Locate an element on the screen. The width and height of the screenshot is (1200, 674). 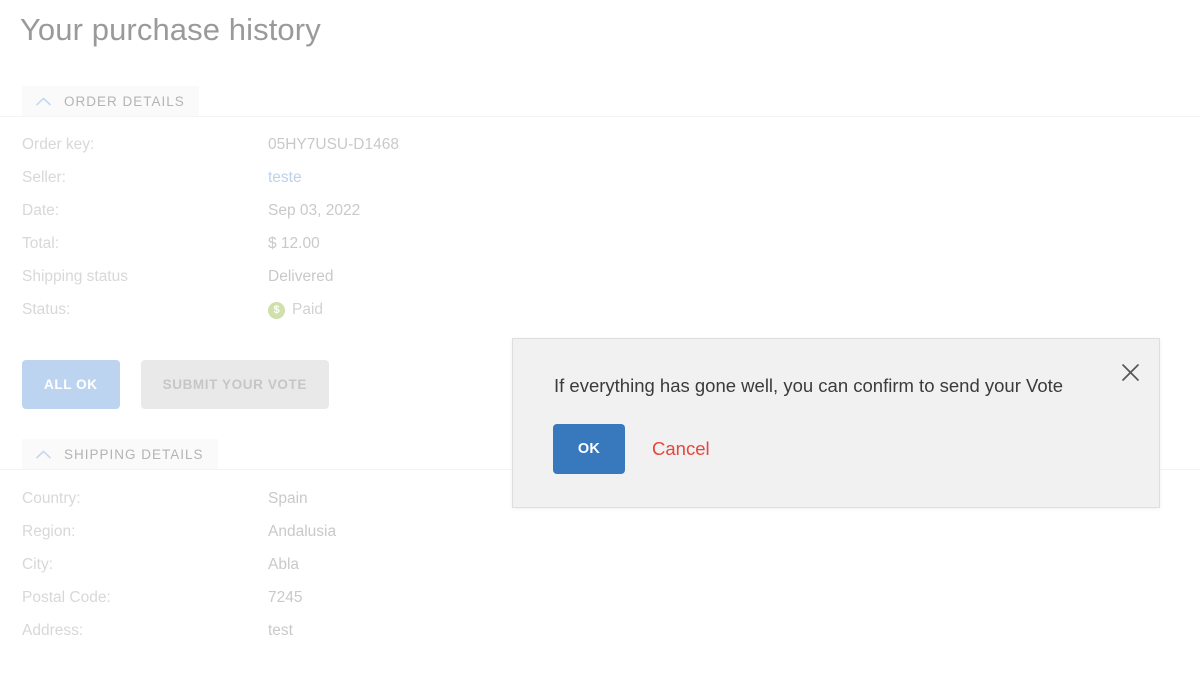
detail-value-status: $ Paid is located at coordinates (295, 310).